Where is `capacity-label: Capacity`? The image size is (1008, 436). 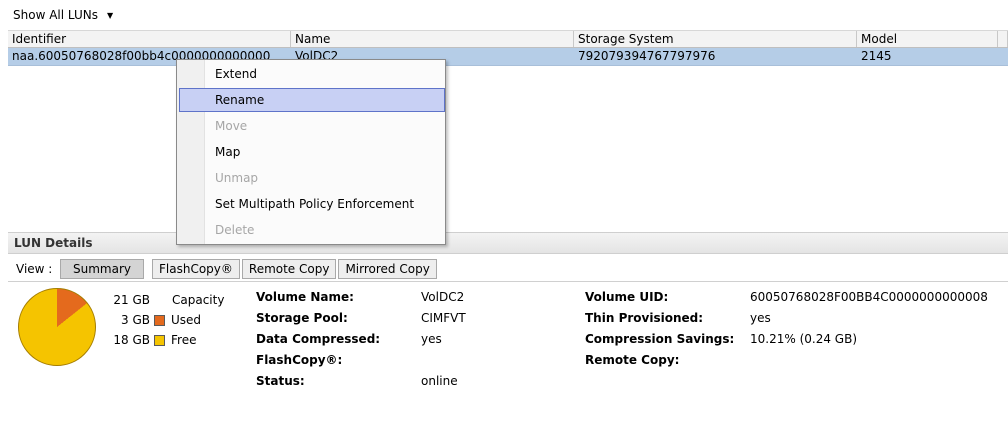 capacity-label: Capacity is located at coordinates (198, 300).